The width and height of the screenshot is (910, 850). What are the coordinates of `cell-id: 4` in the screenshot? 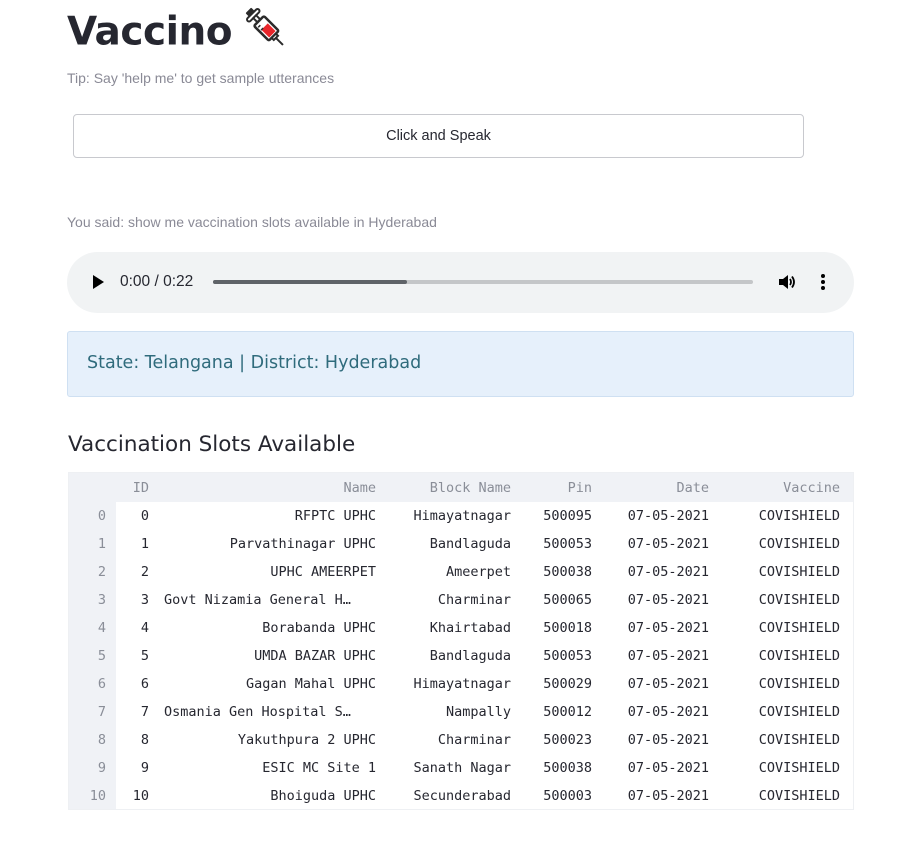 It's located at (144, 628).